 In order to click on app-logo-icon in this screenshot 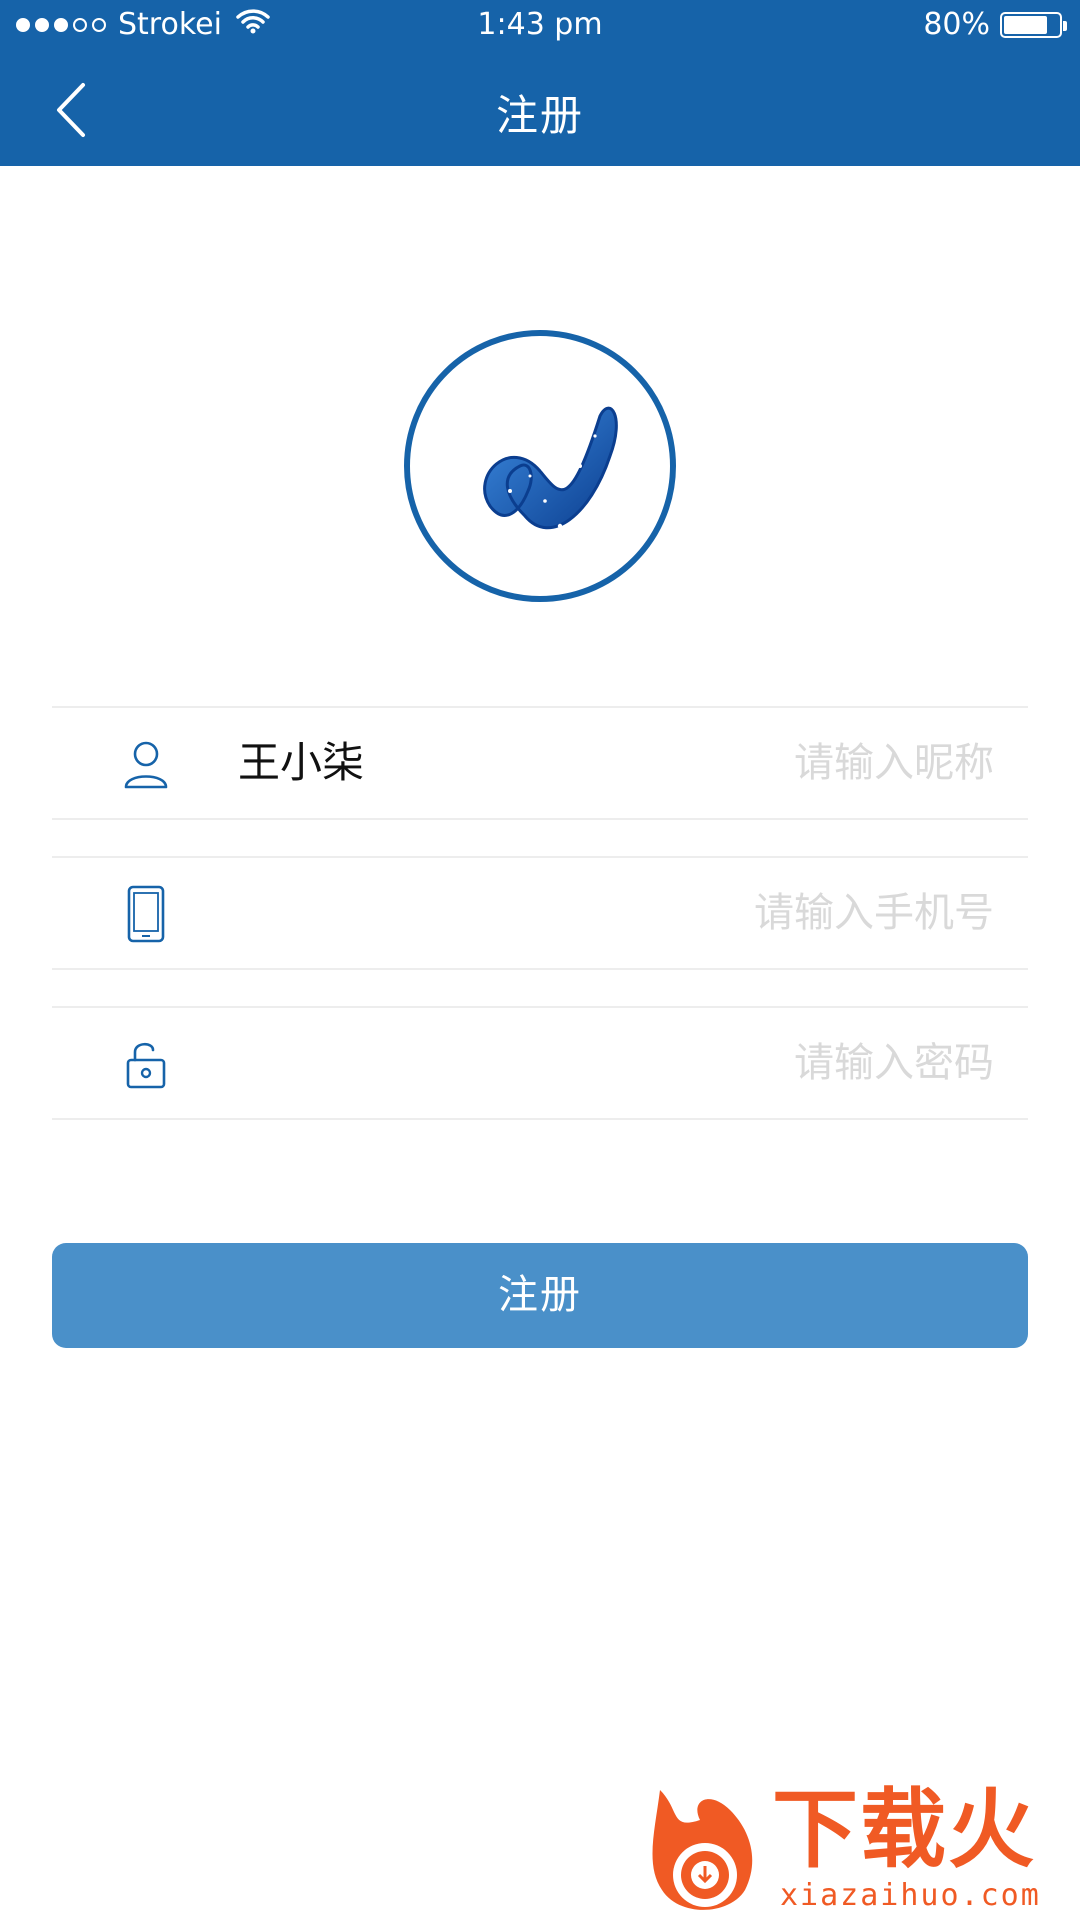, I will do `click(550, 468)`.